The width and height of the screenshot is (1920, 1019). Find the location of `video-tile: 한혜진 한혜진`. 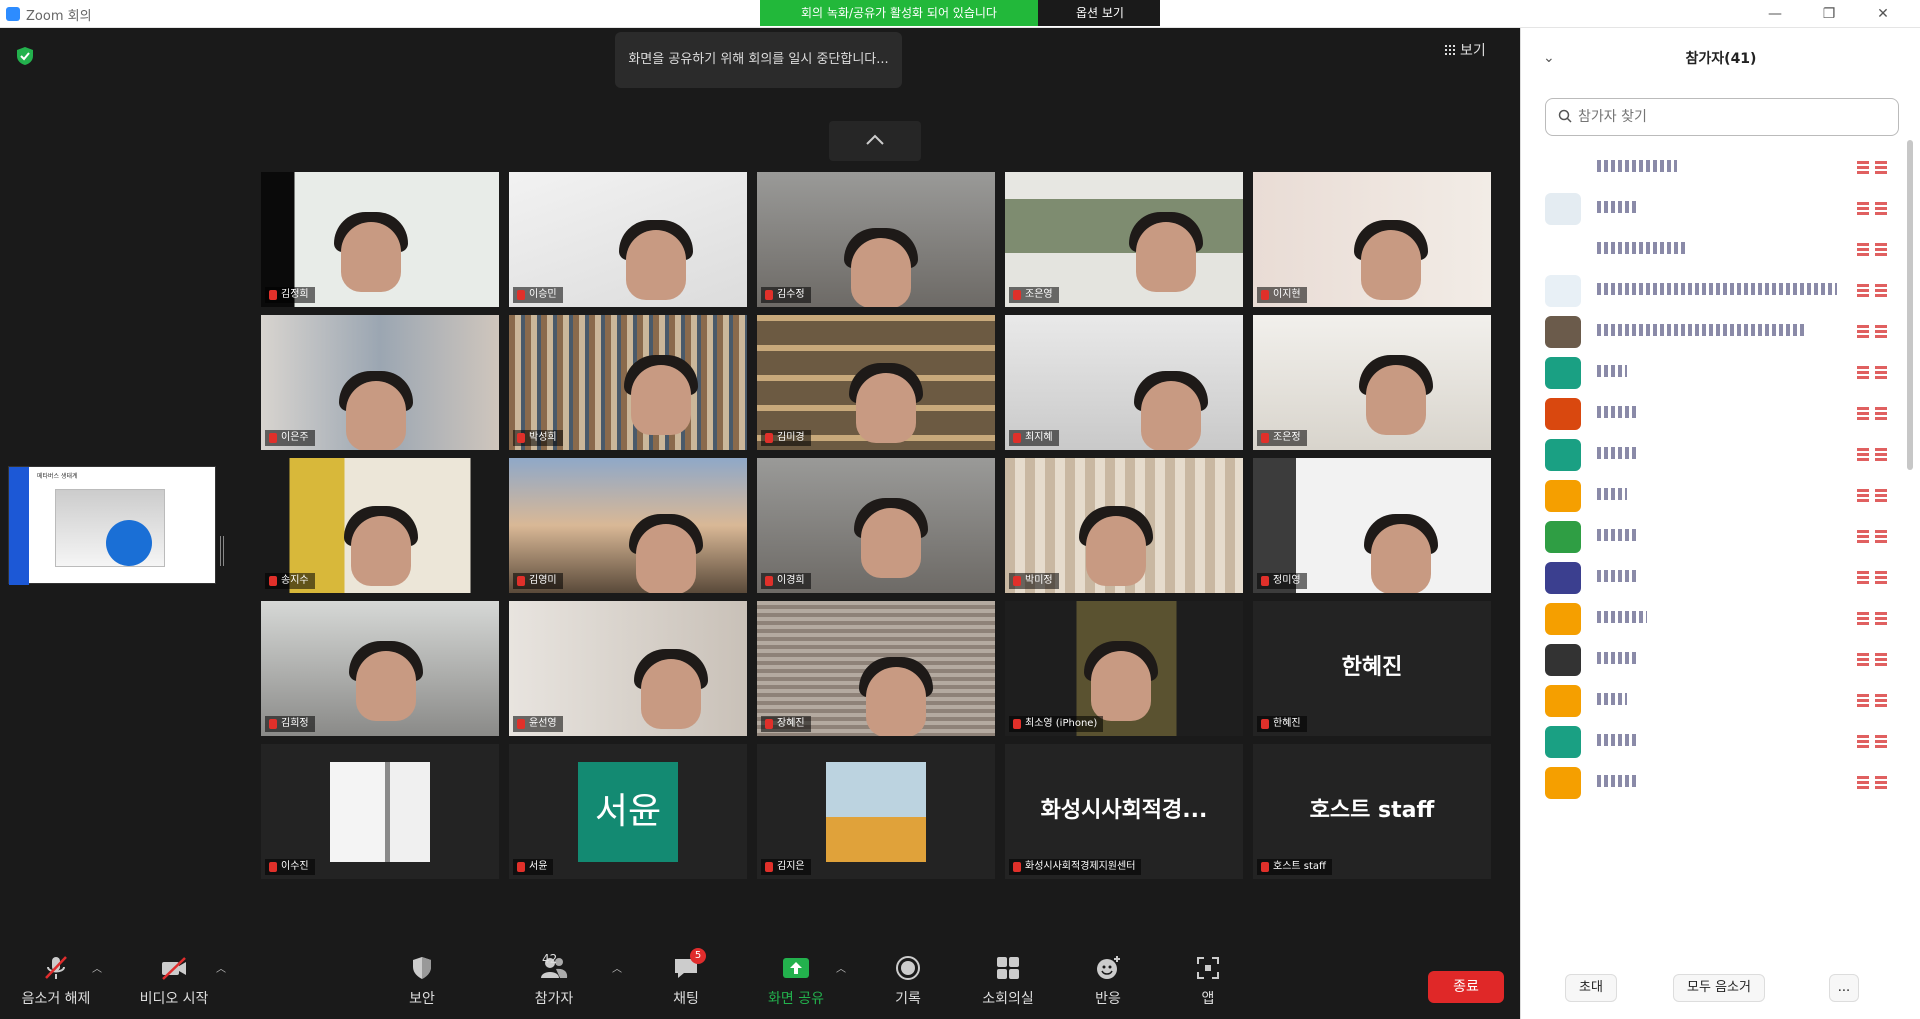

video-tile: 한혜진 한혜진 is located at coordinates (1372, 668).